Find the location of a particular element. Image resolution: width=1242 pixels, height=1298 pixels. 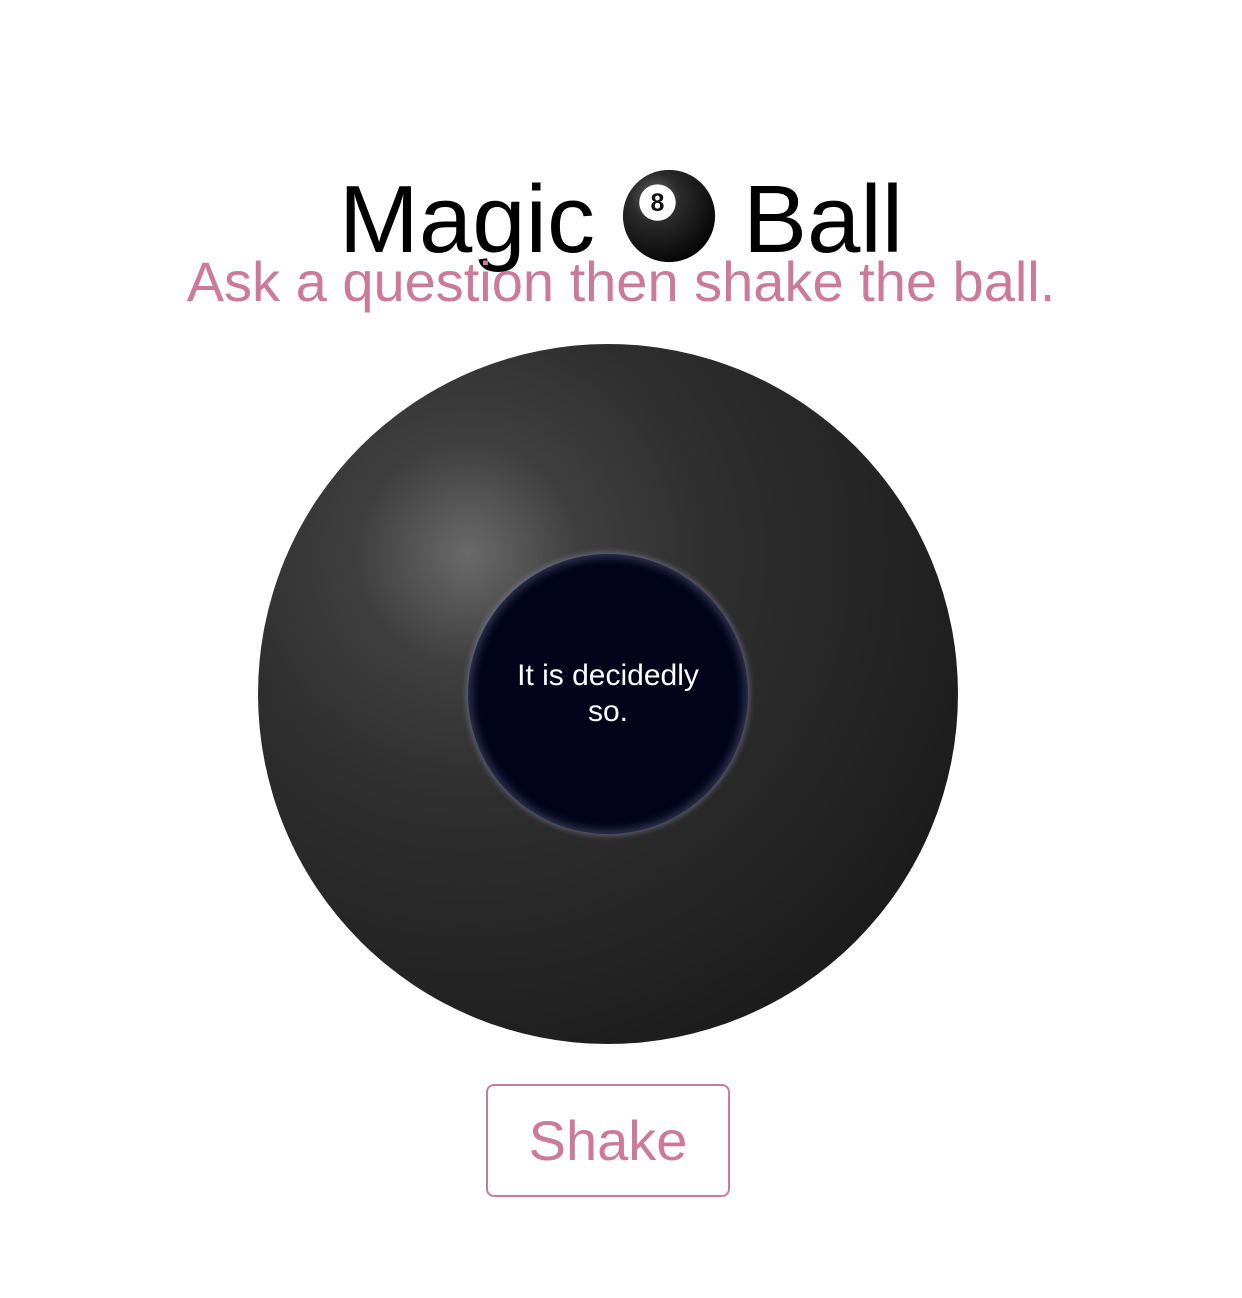

shake-button: Shake is located at coordinates (608, 1140).